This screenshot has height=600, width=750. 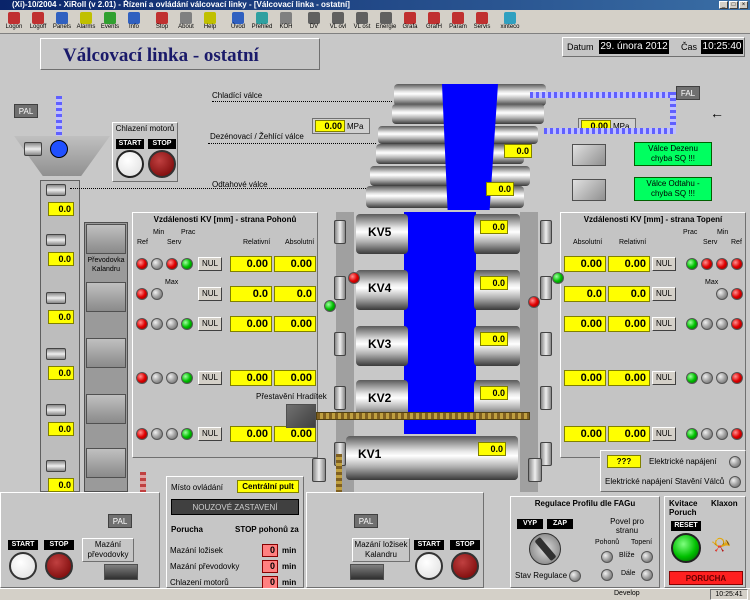 I want to click on toolbar-servis-button: Servis, so click(x=482, y=22).